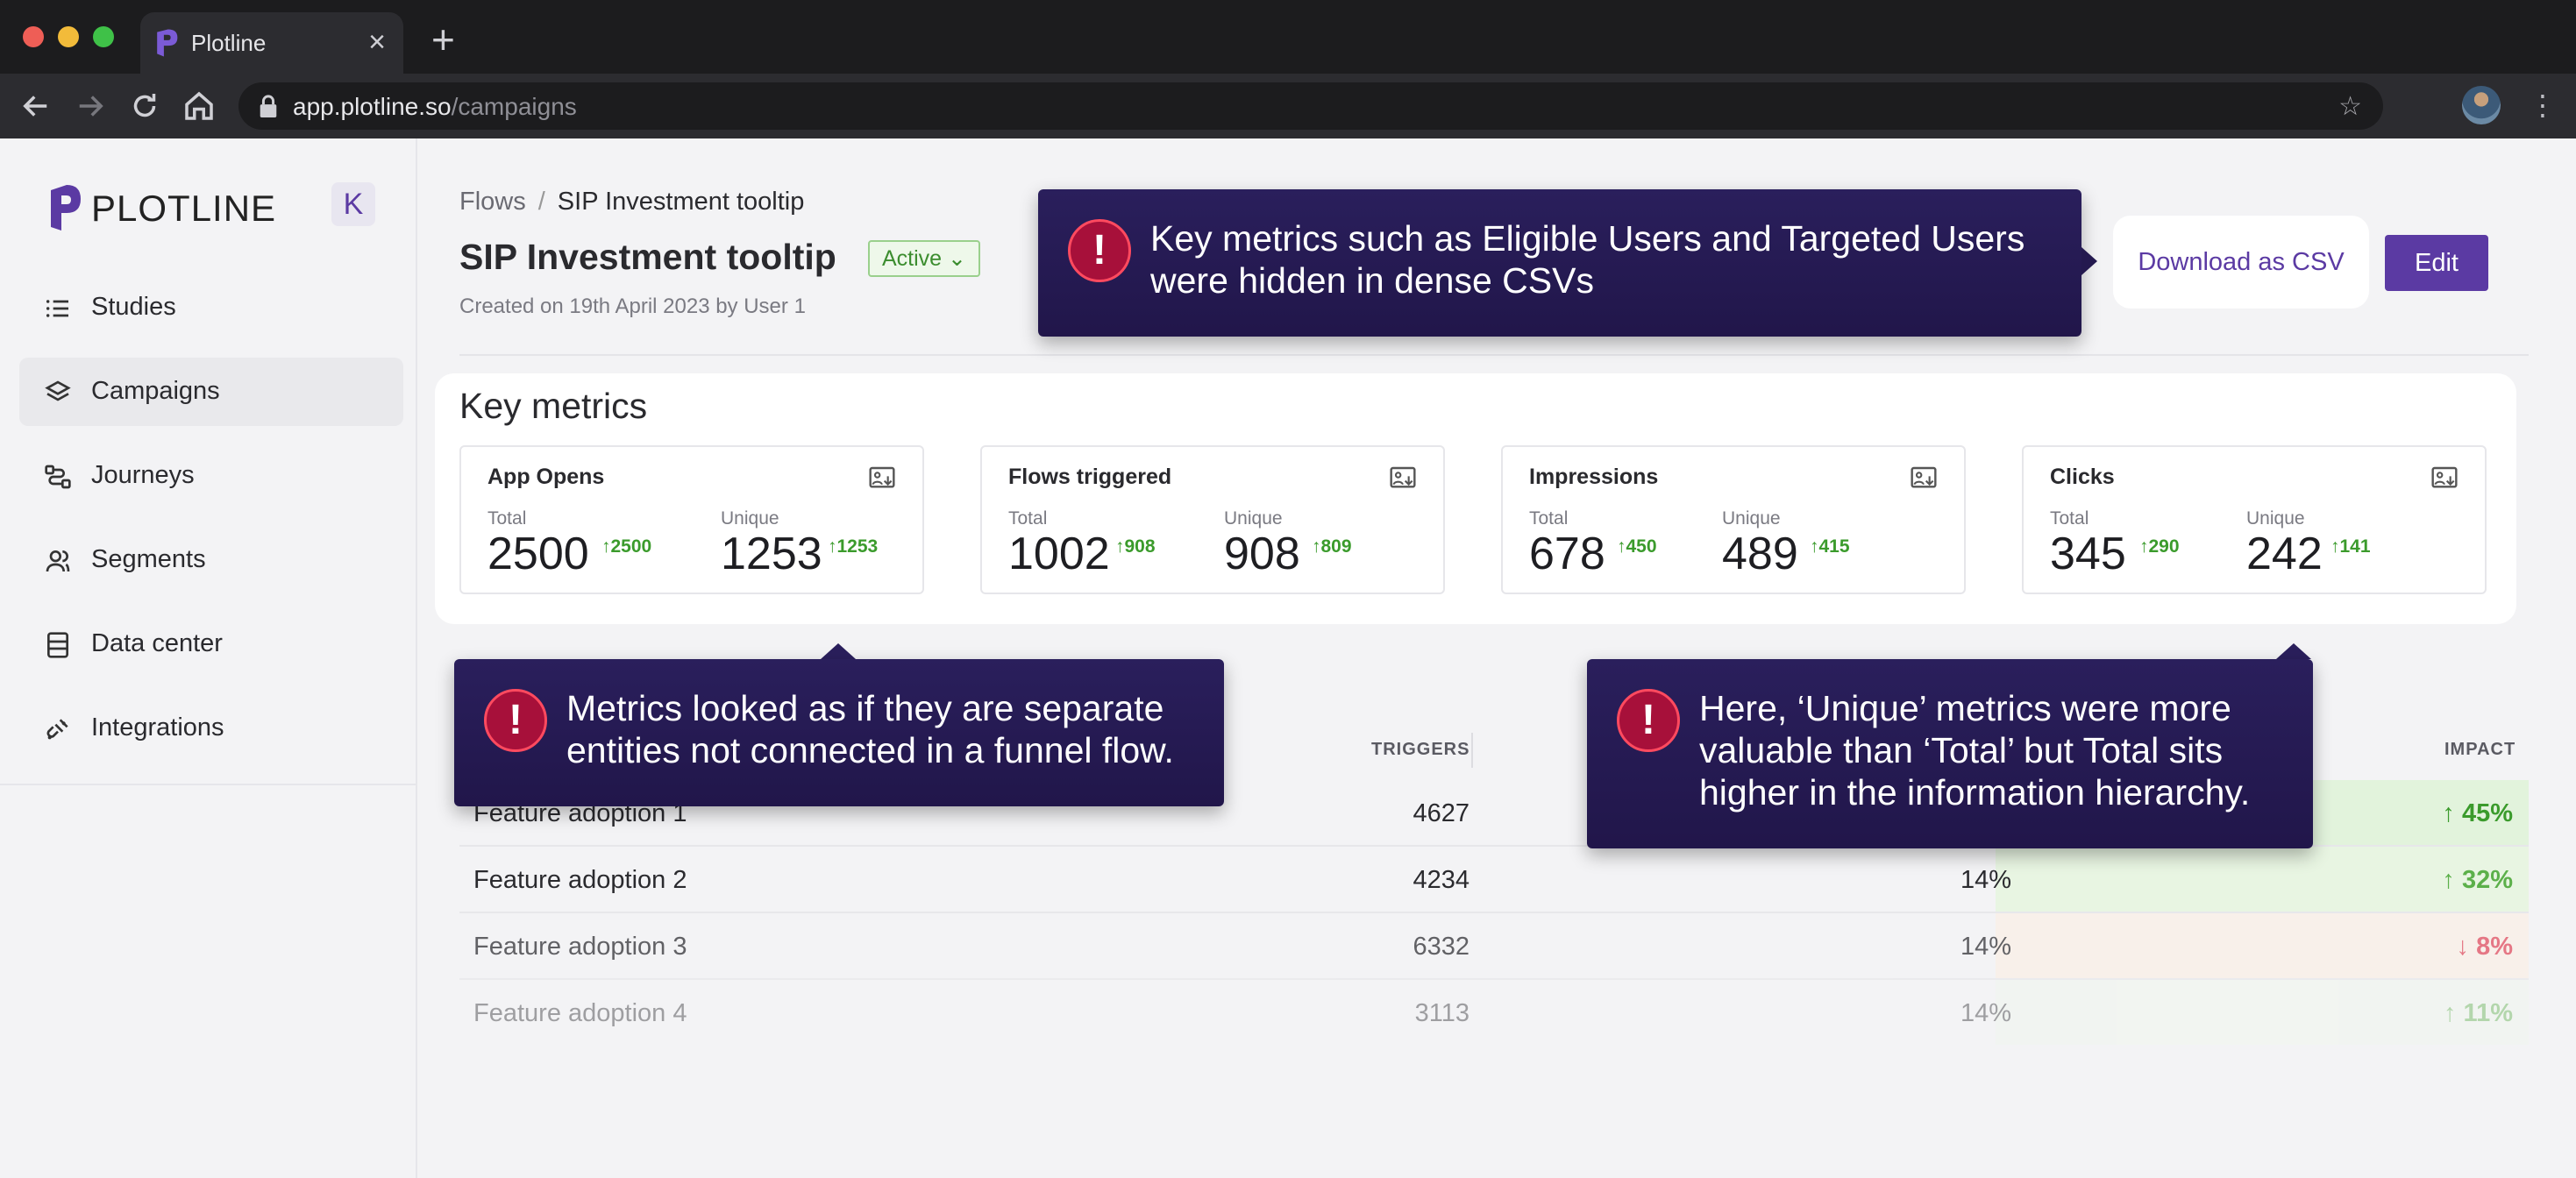  Describe the element at coordinates (1288, 37) in the screenshot. I see `browser-tab-bar: Plotline × +` at that location.